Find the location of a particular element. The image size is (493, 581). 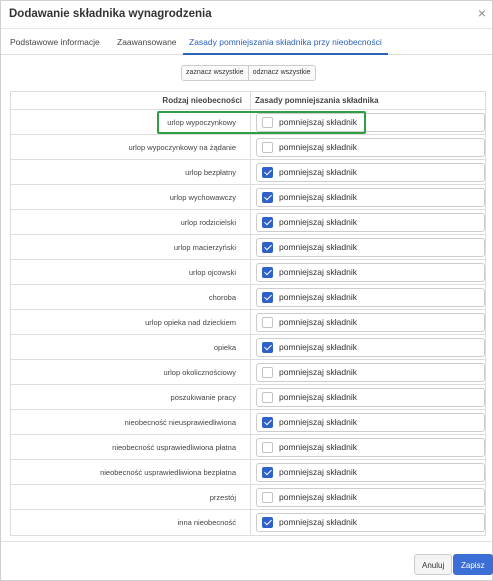

absence-type-label: urlop wychowawczy is located at coordinates (202, 197).